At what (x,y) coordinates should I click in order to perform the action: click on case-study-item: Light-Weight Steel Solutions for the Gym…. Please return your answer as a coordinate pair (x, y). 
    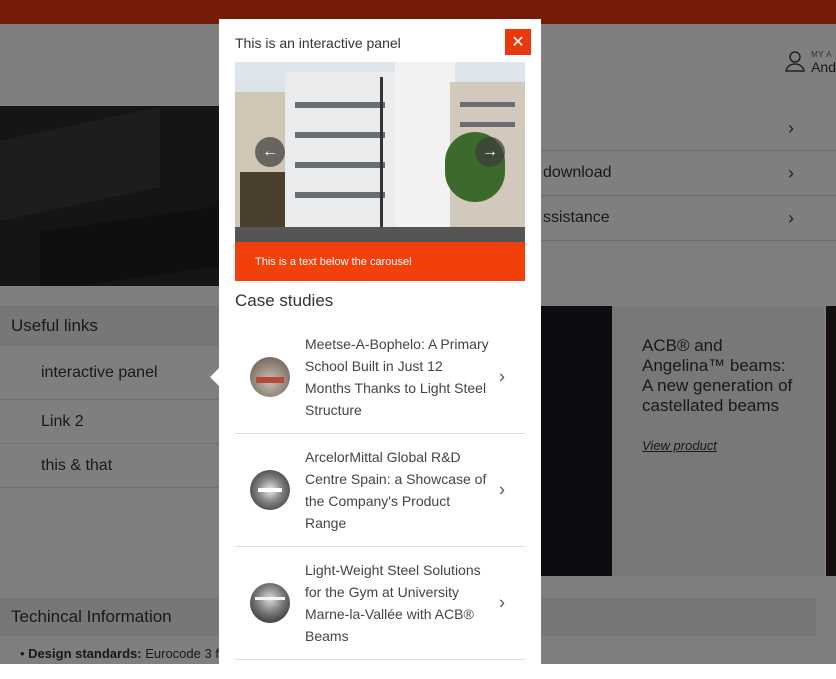
    Looking at the image, I should click on (380, 603).